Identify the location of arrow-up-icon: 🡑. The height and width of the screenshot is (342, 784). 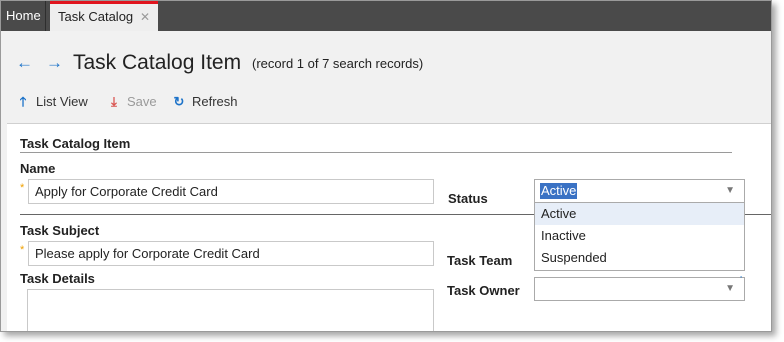
(23, 101).